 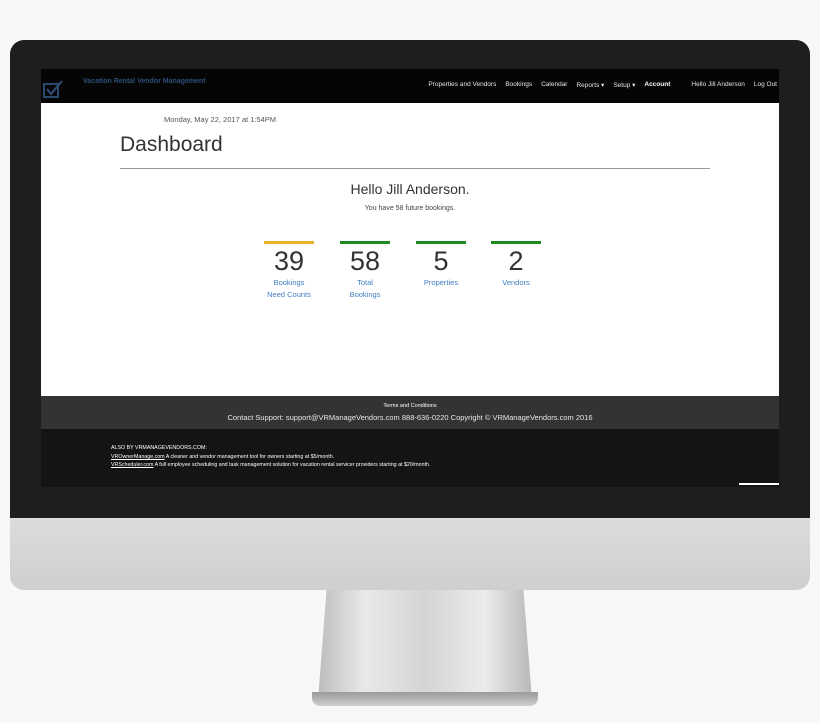 What do you see at coordinates (518, 85) in the screenshot?
I see `nav-bookings: Bookings` at bounding box center [518, 85].